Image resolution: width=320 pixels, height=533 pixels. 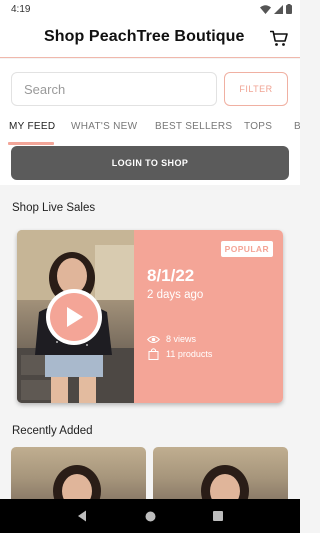 What do you see at coordinates (181, 339) in the screenshot?
I see `views-count: 8 views` at bounding box center [181, 339].